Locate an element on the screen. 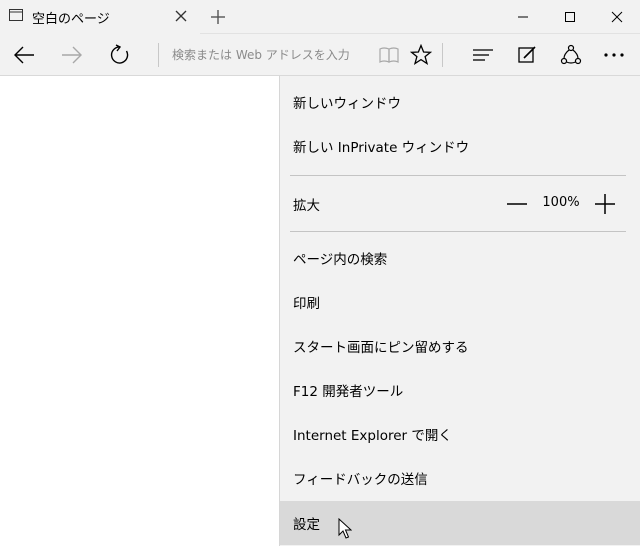 This screenshot has height=556, width=640. menu-item-f12-developer-tools: F12 開発者ツール is located at coordinates (460, 390).